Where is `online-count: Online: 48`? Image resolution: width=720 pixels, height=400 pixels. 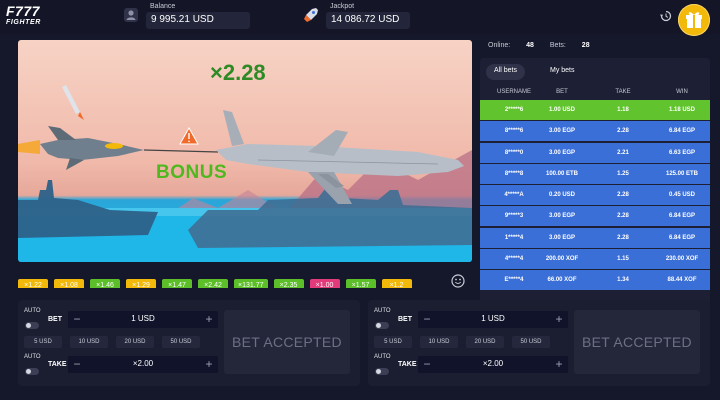
online-count: Online: 48 is located at coordinates (511, 45).